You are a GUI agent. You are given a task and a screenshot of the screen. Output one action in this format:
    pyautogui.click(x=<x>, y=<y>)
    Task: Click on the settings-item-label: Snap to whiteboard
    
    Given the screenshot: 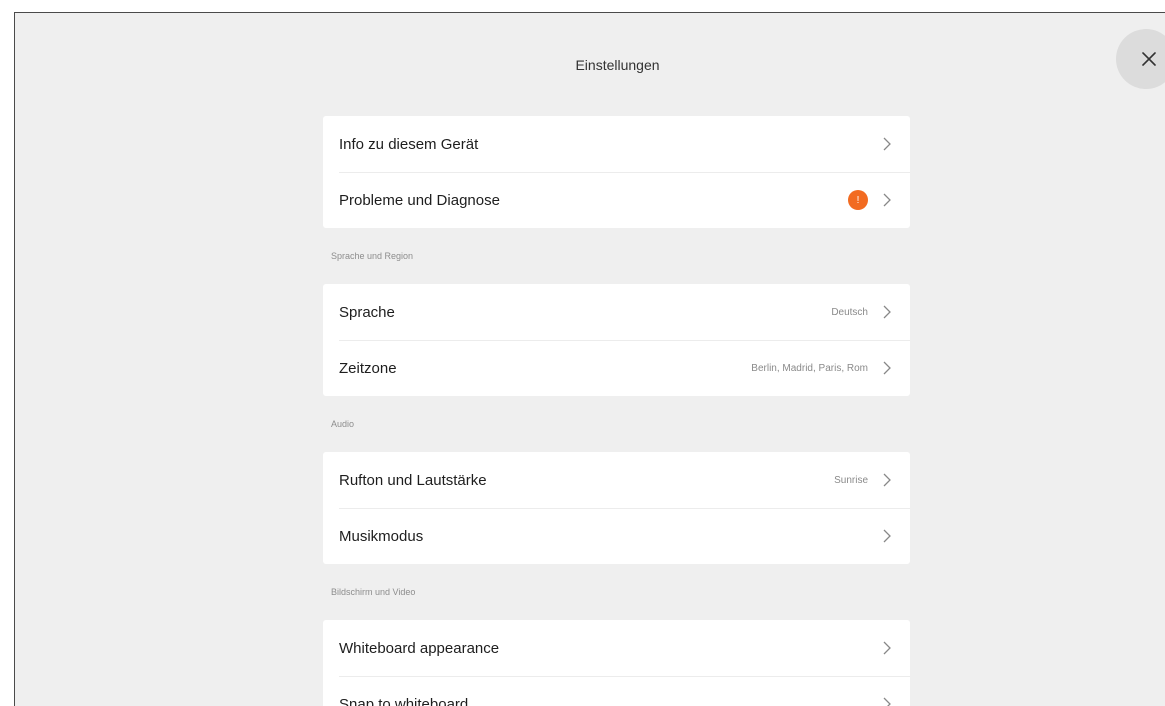 What is the action you would take?
    pyautogui.click(x=404, y=700)
    